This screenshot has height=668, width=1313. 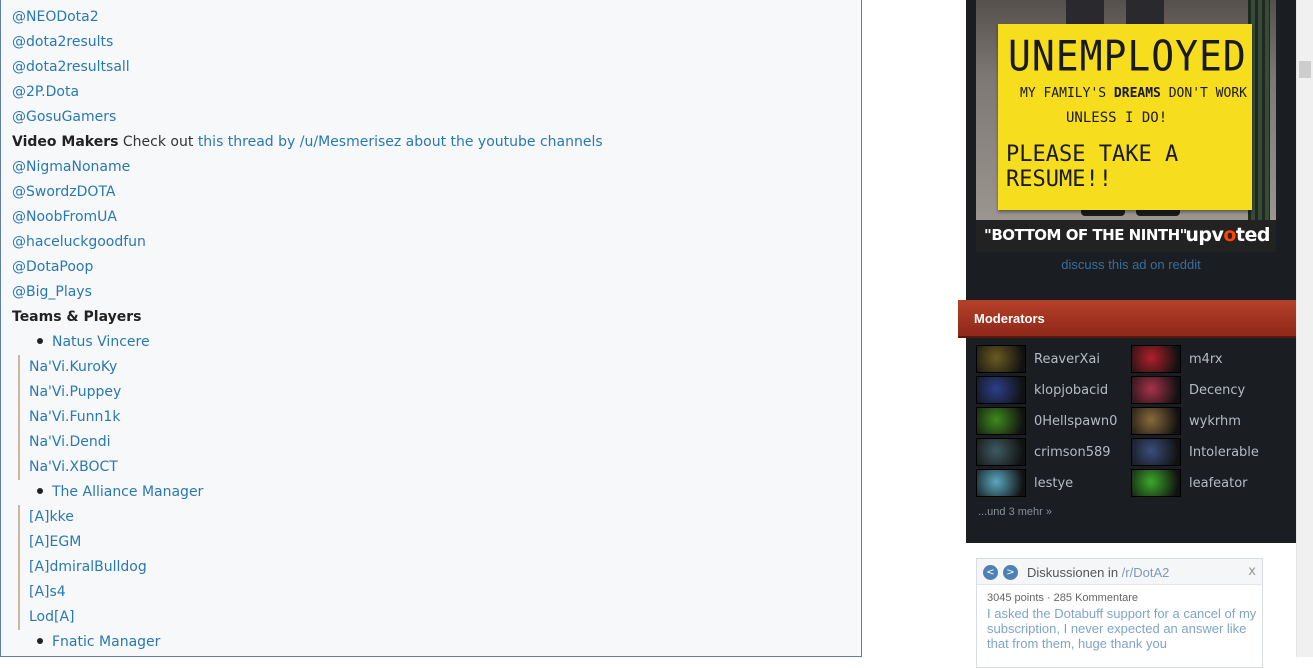 What do you see at coordinates (1009, 318) in the screenshot?
I see `moderators-title: Moderators` at bounding box center [1009, 318].